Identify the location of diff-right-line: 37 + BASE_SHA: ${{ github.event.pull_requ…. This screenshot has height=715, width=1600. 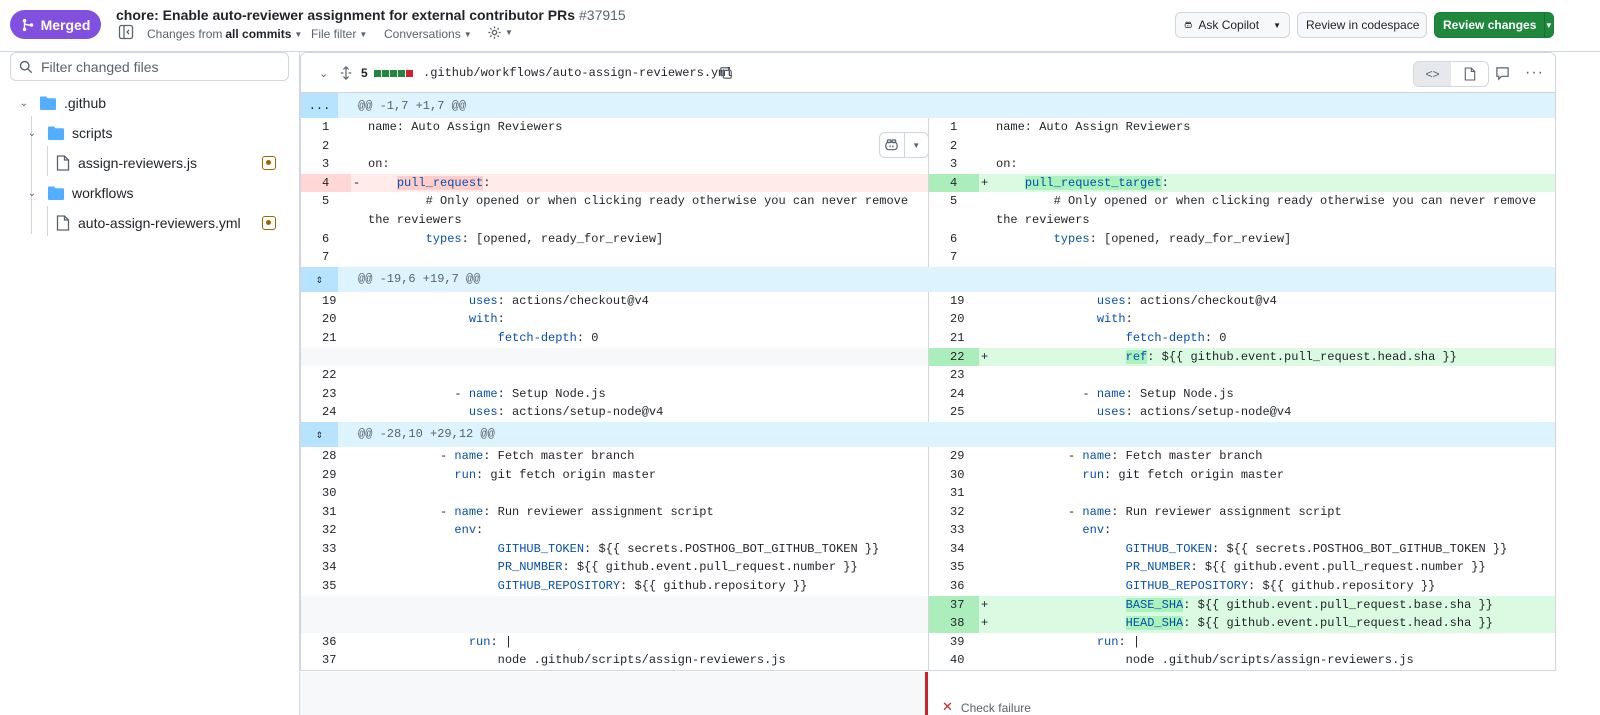
(1241, 605).